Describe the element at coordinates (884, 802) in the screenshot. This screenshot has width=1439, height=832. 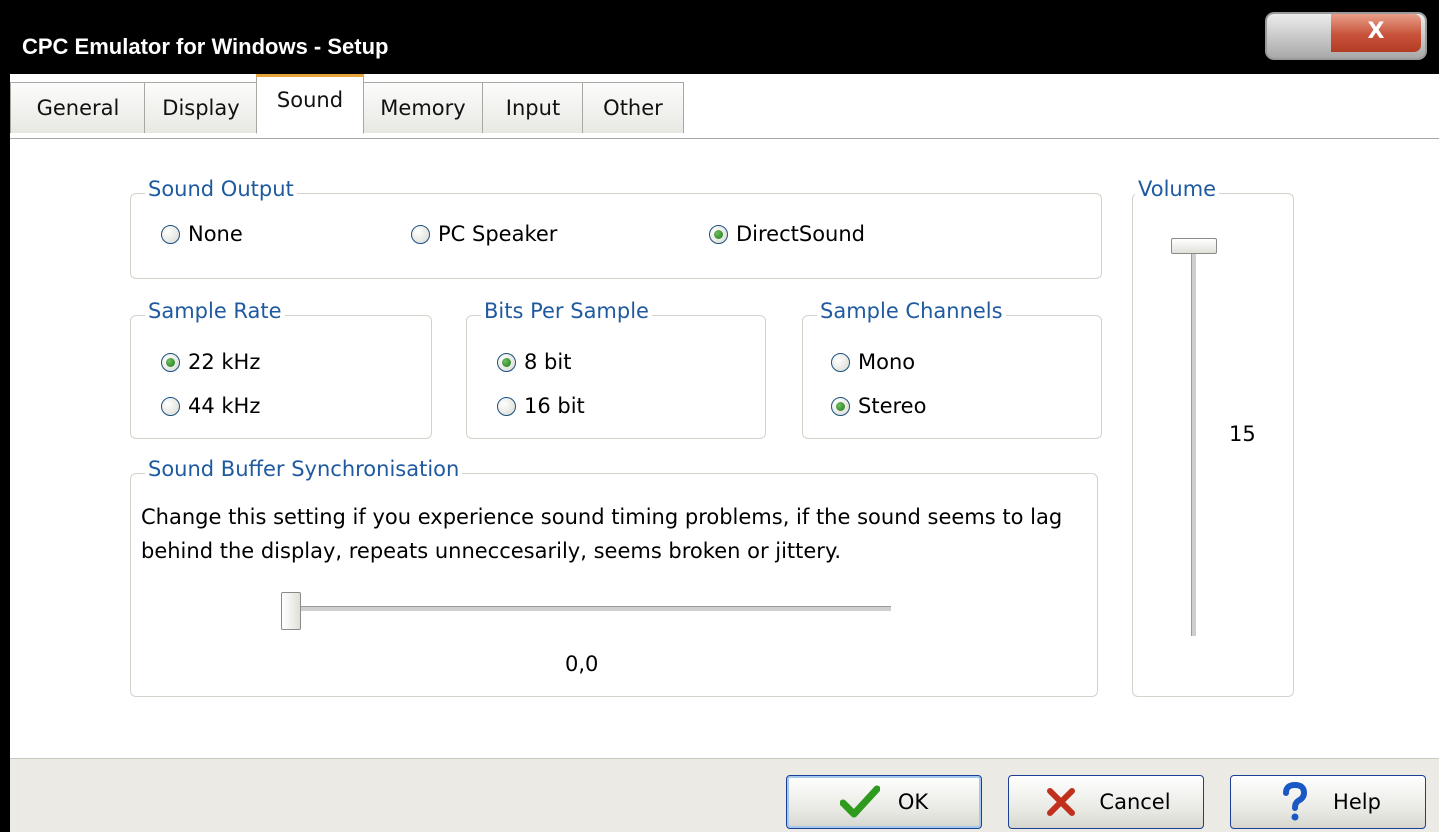
I see `ok-button: OK` at that location.